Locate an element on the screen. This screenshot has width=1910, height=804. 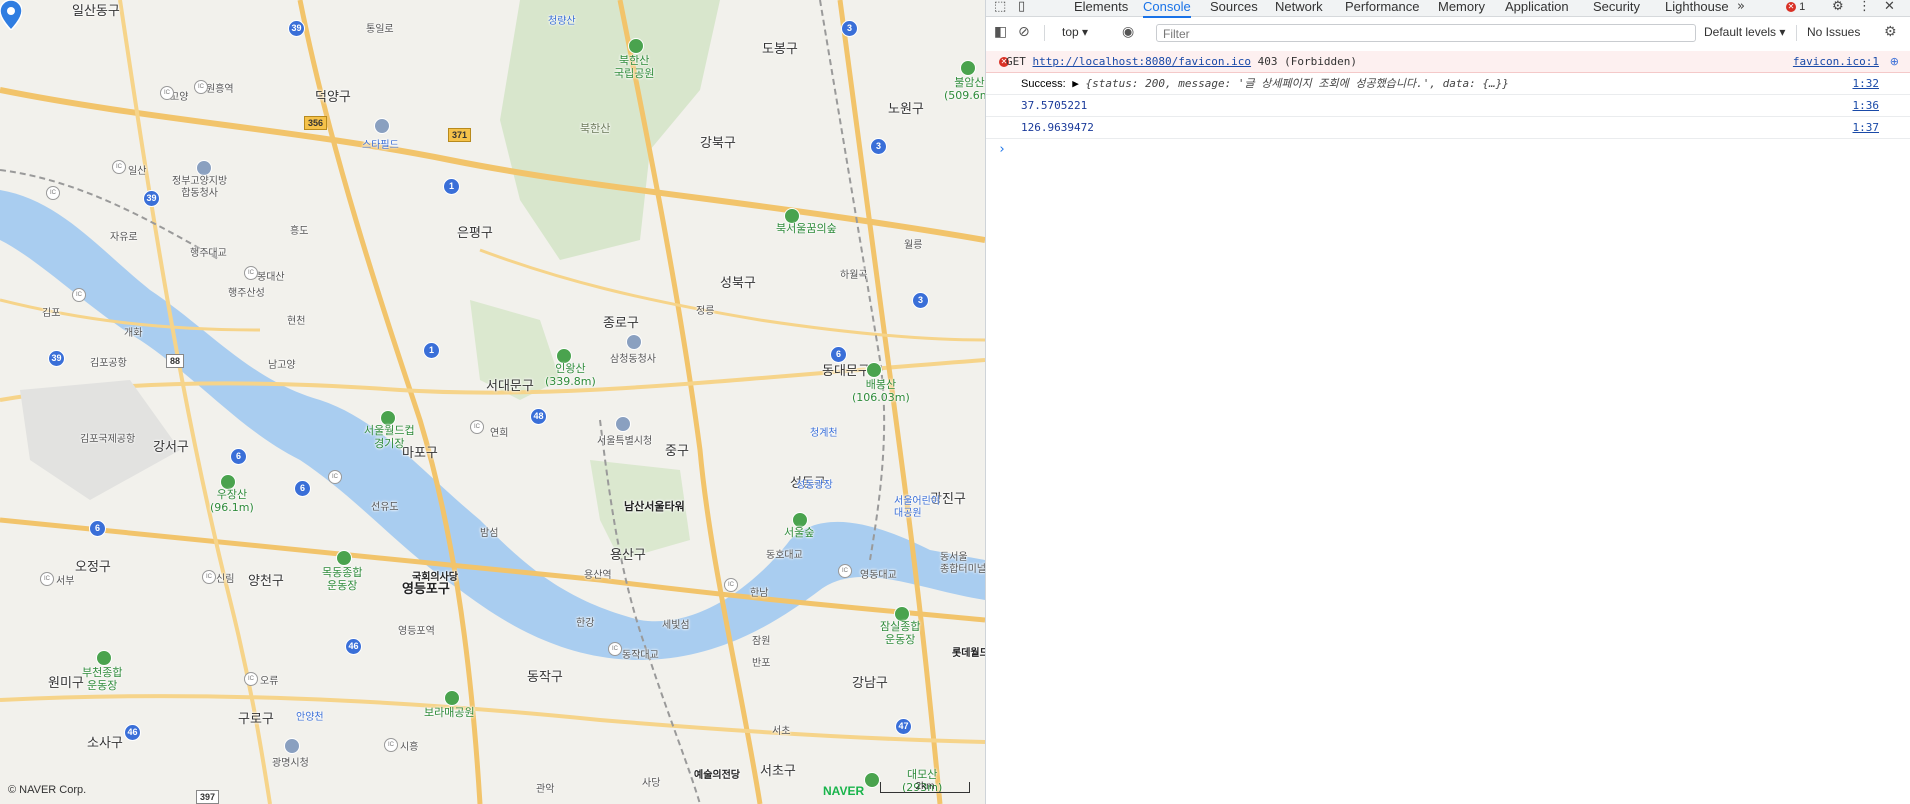
error-count: 1 is located at coordinates (1802, 7).